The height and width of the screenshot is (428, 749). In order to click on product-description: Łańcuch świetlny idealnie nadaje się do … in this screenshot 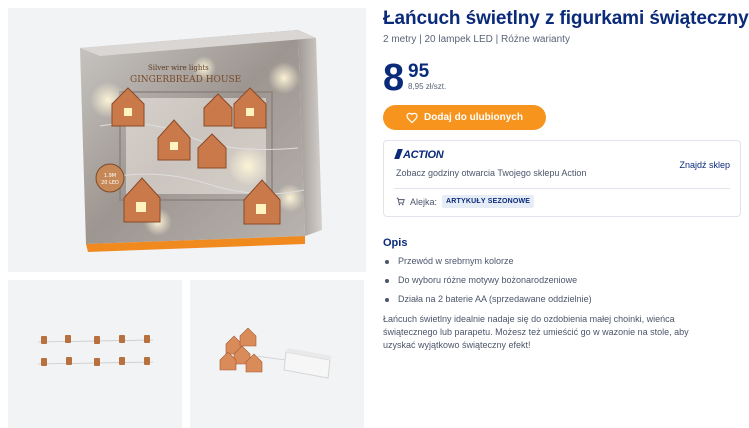, I will do `click(536, 332)`.